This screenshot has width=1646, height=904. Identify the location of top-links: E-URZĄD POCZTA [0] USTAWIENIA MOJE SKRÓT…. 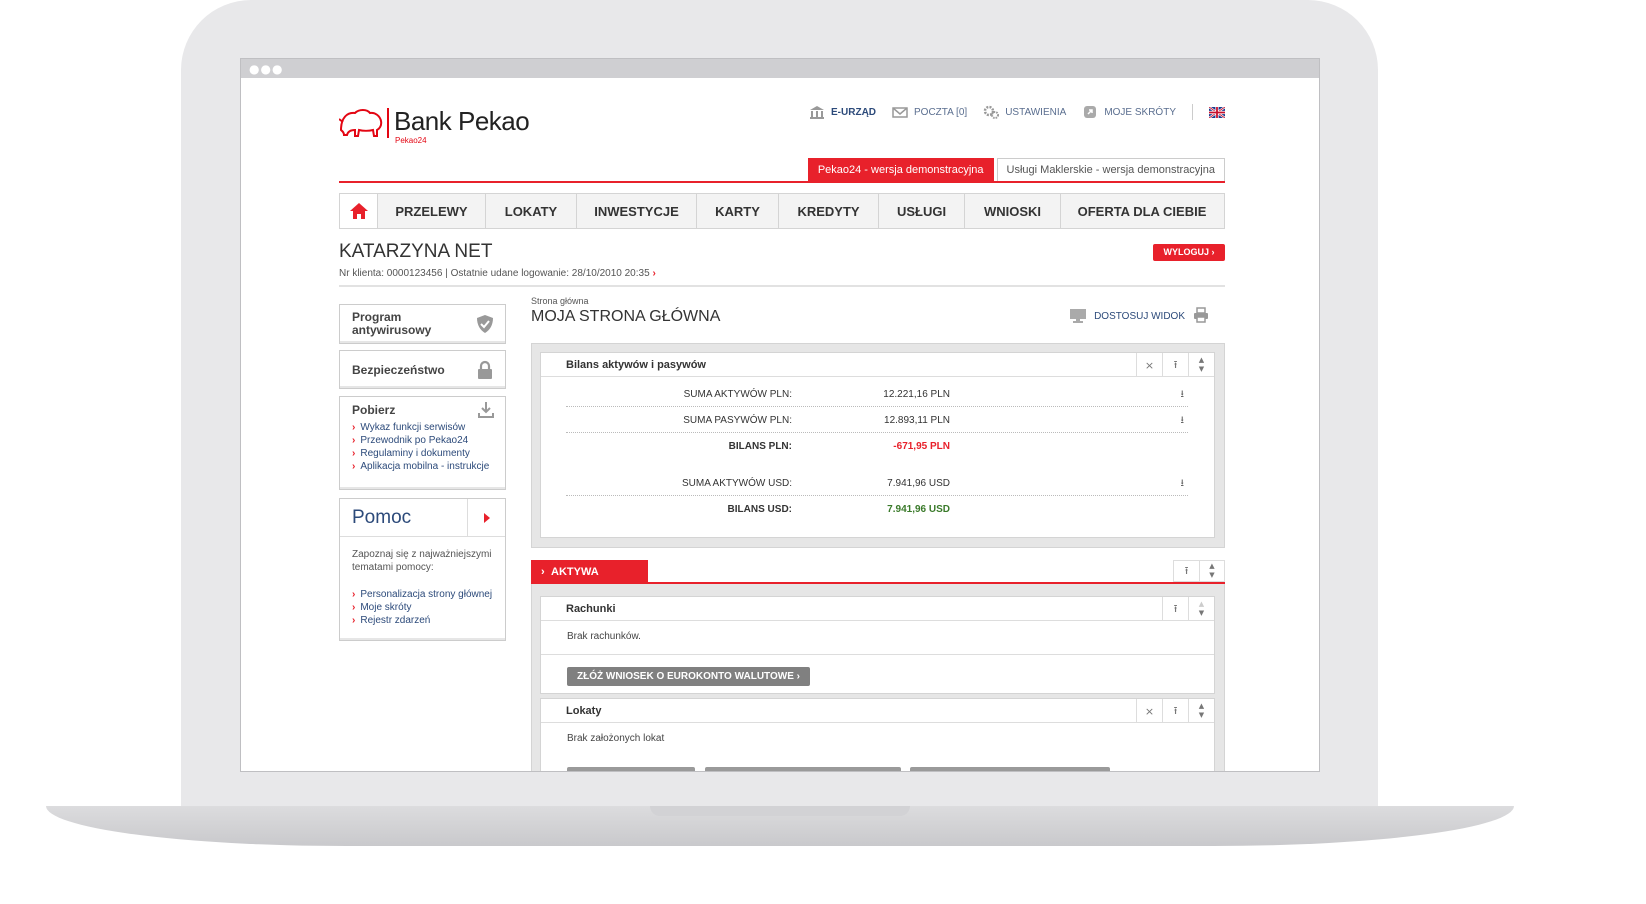
(1017, 112).